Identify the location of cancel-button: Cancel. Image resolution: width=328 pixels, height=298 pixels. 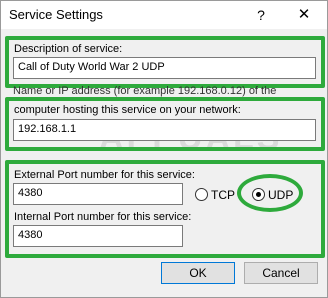
(281, 273).